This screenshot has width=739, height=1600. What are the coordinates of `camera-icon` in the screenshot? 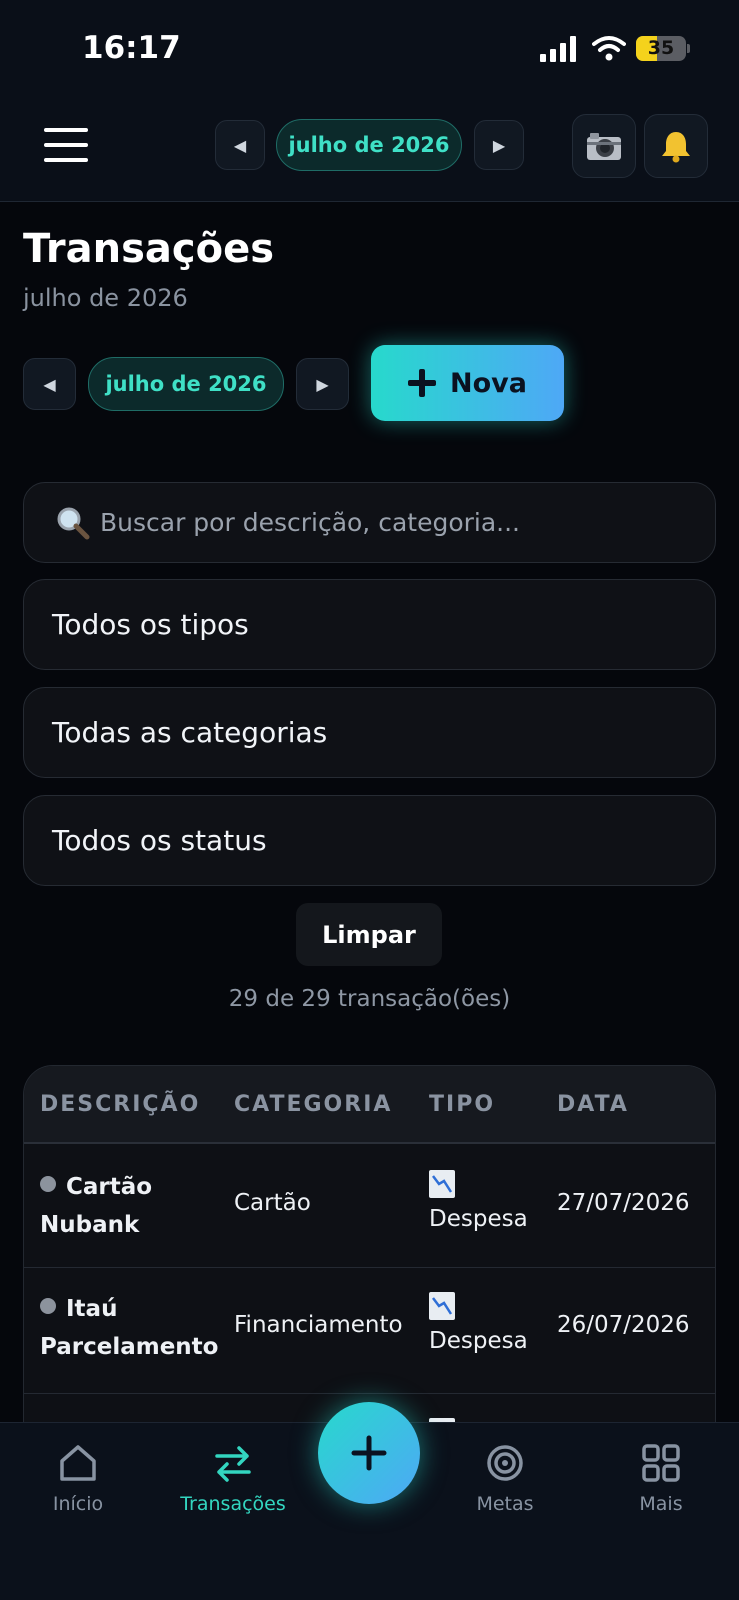 It's located at (604, 146).